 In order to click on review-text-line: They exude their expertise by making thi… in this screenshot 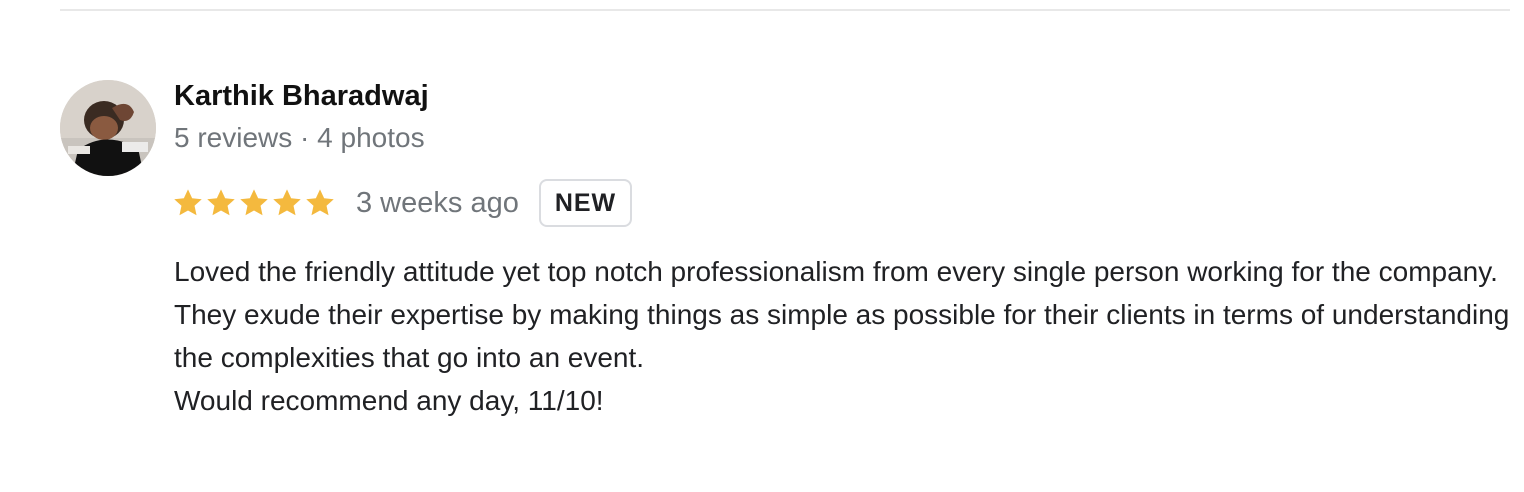, I will do `click(842, 336)`.